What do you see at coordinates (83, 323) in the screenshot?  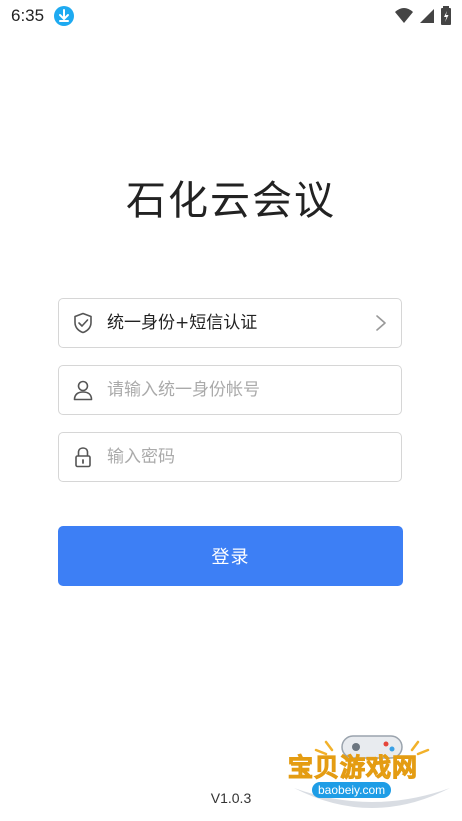 I see `shield-check-icon` at bounding box center [83, 323].